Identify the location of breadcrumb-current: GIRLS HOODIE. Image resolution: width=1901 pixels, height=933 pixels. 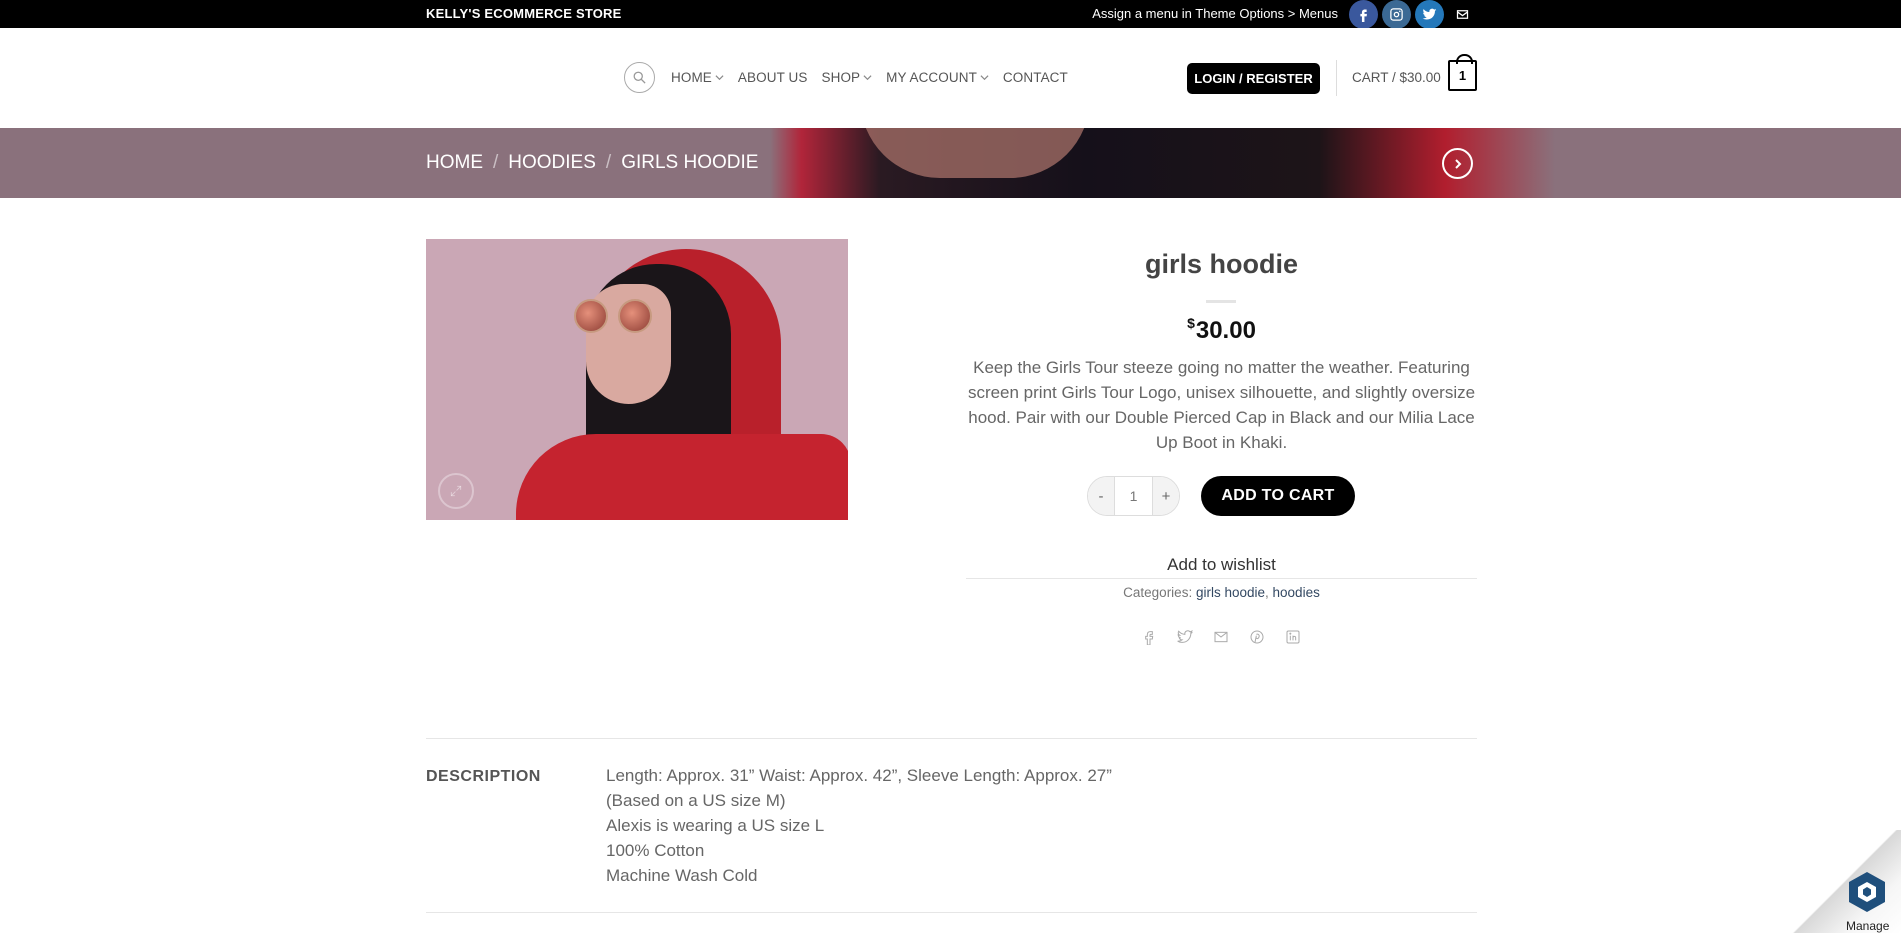
(690, 162).